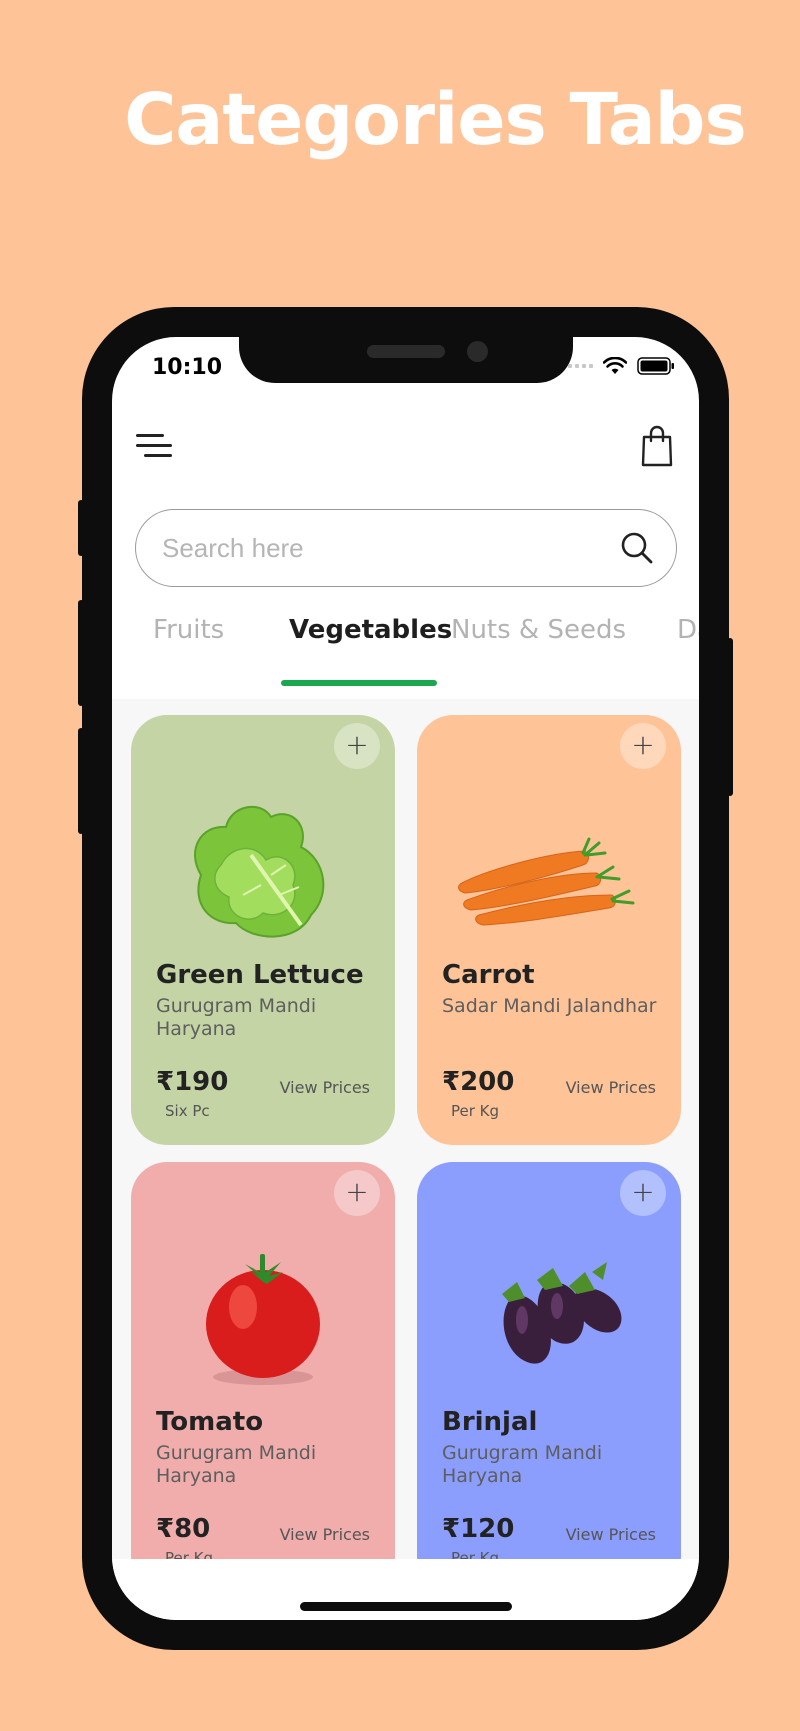 This screenshot has width=800, height=1731. Describe the element at coordinates (637, 548) in the screenshot. I see `search-icon` at that location.